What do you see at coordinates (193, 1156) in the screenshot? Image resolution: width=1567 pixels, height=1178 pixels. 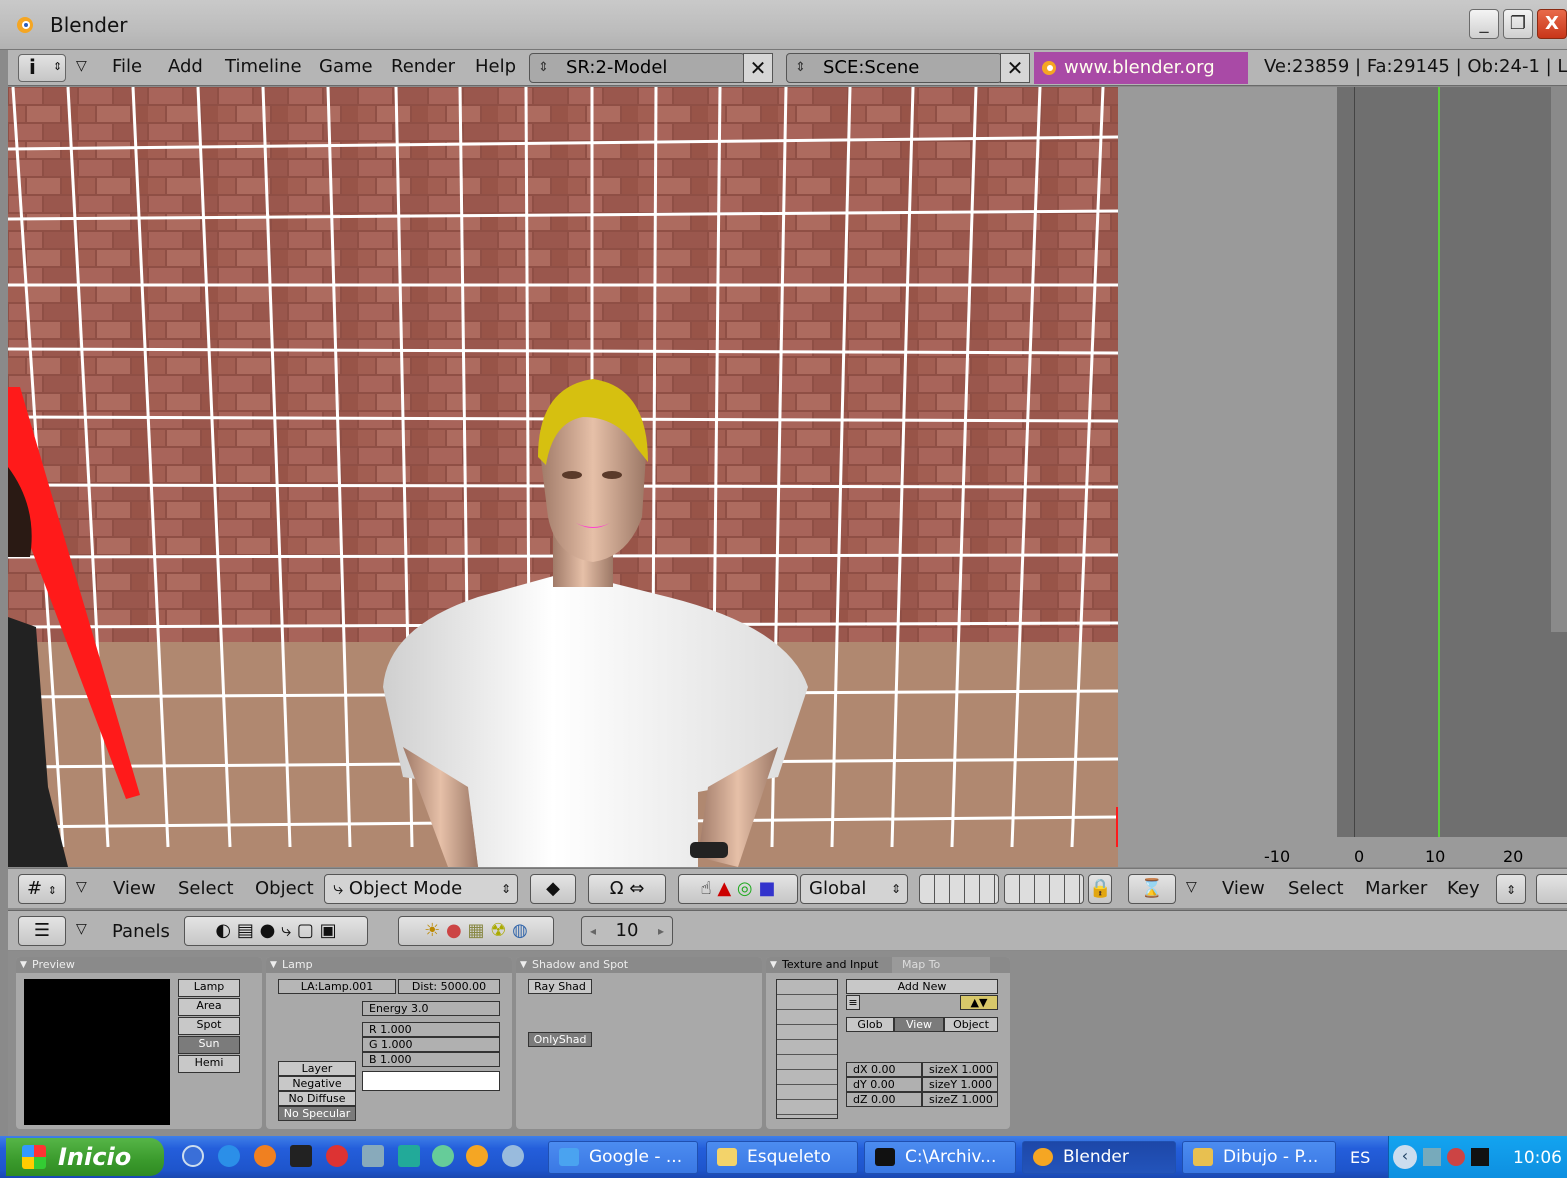 I see `quicklaunch-icon` at bounding box center [193, 1156].